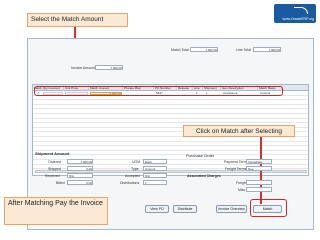 The height and width of the screenshot is (240, 320). Describe the element at coordinates (242, 190) in the screenshot. I see `misc-label: Misc` at that location.